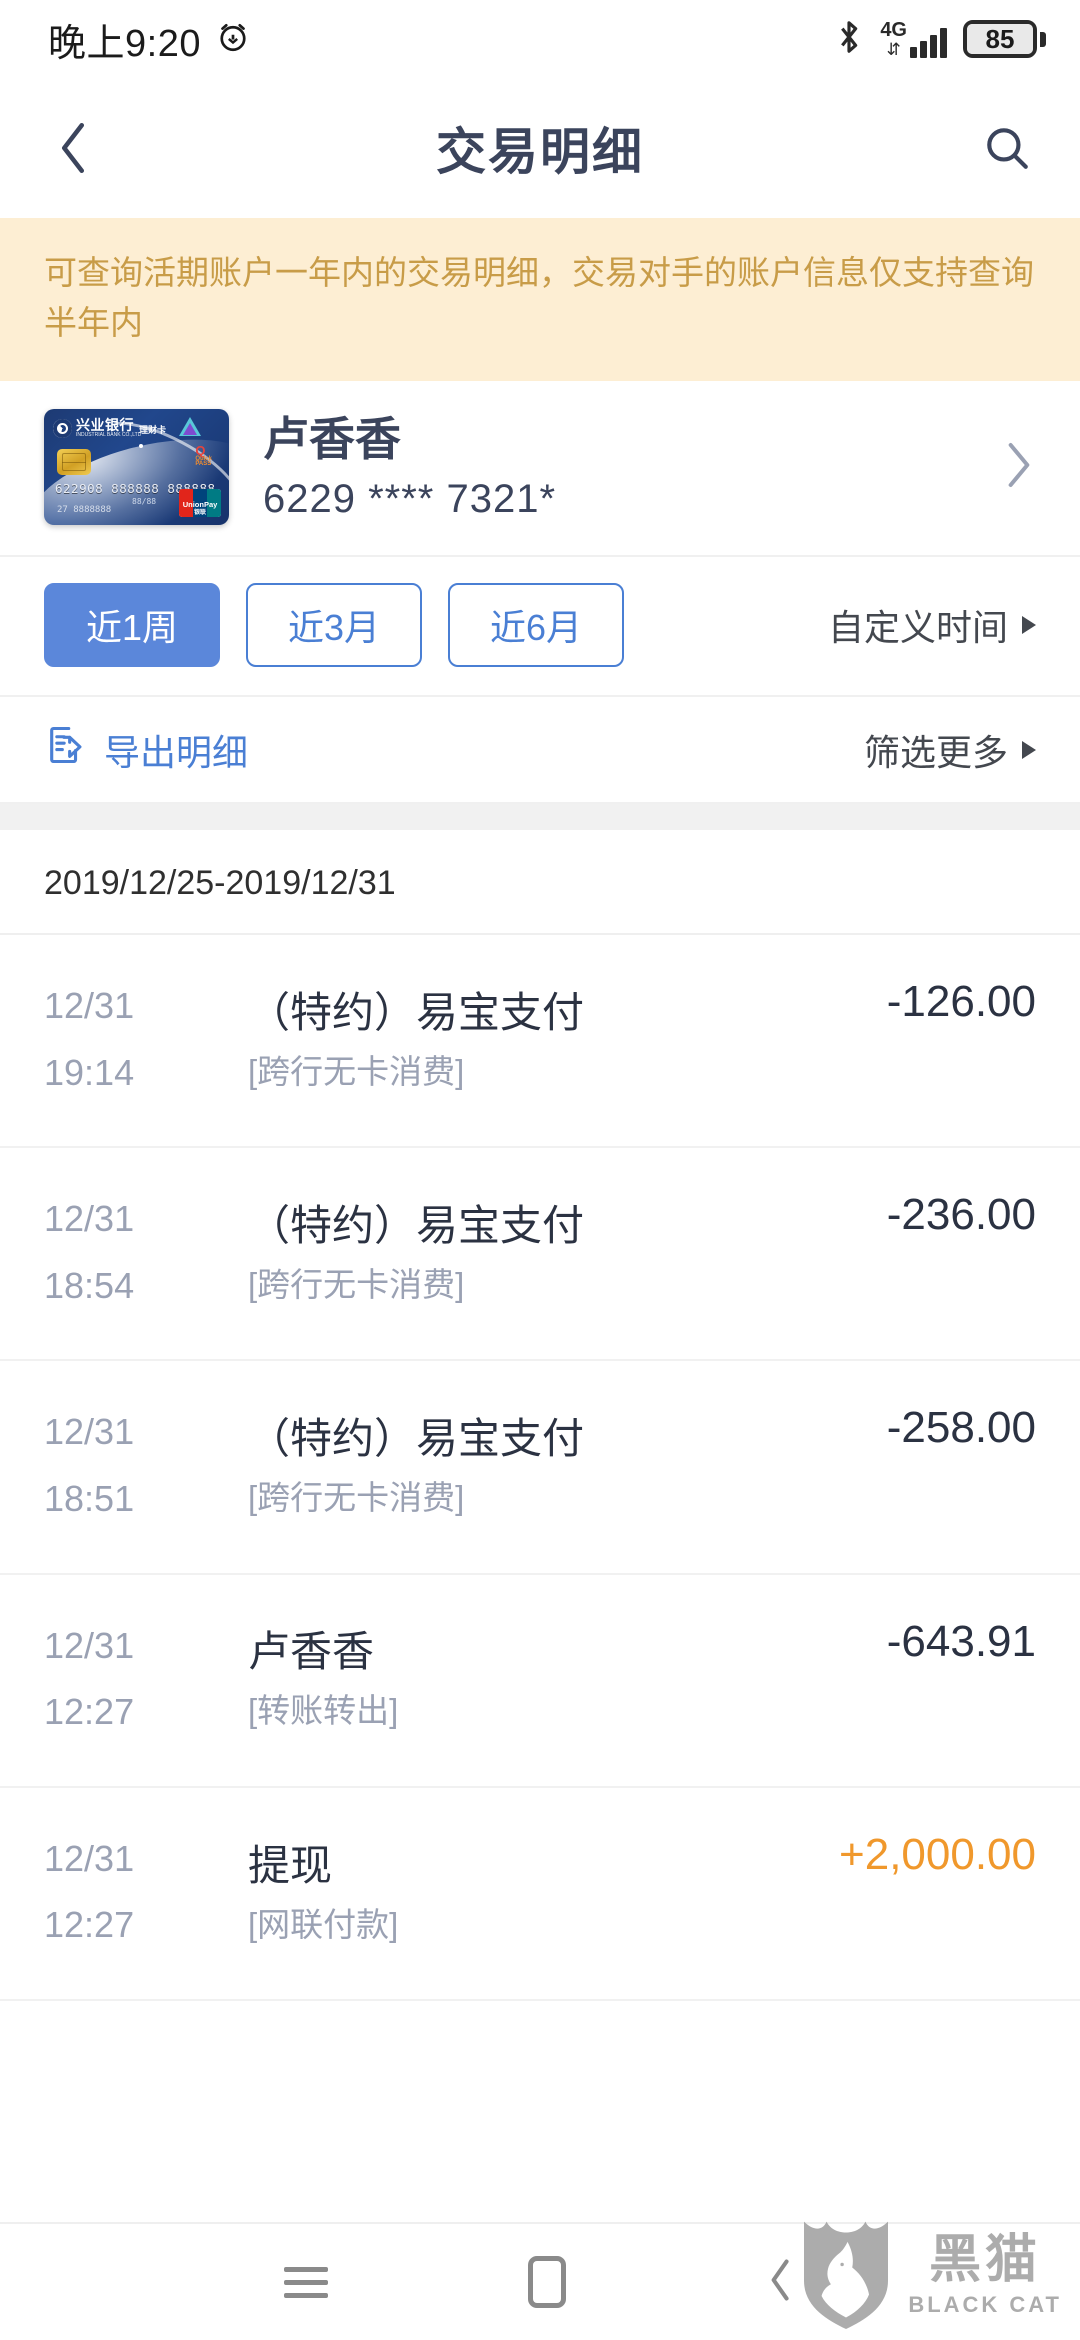  Describe the element at coordinates (1007, 148) in the screenshot. I see `search-button` at that location.